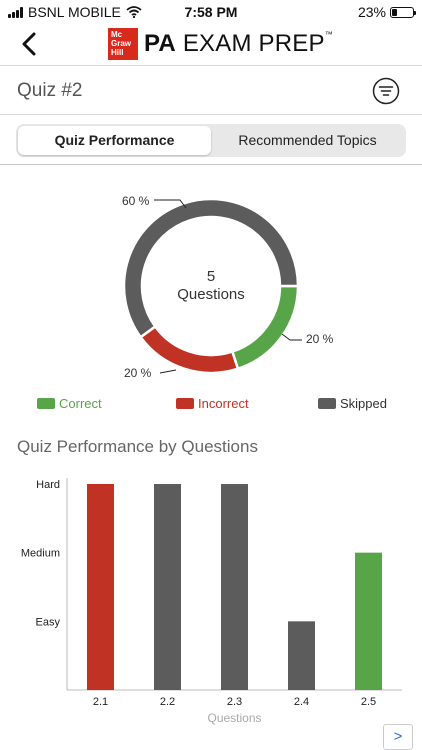 The image size is (422, 750). I want to click on battery-percent: 23%, so click(371, 12).